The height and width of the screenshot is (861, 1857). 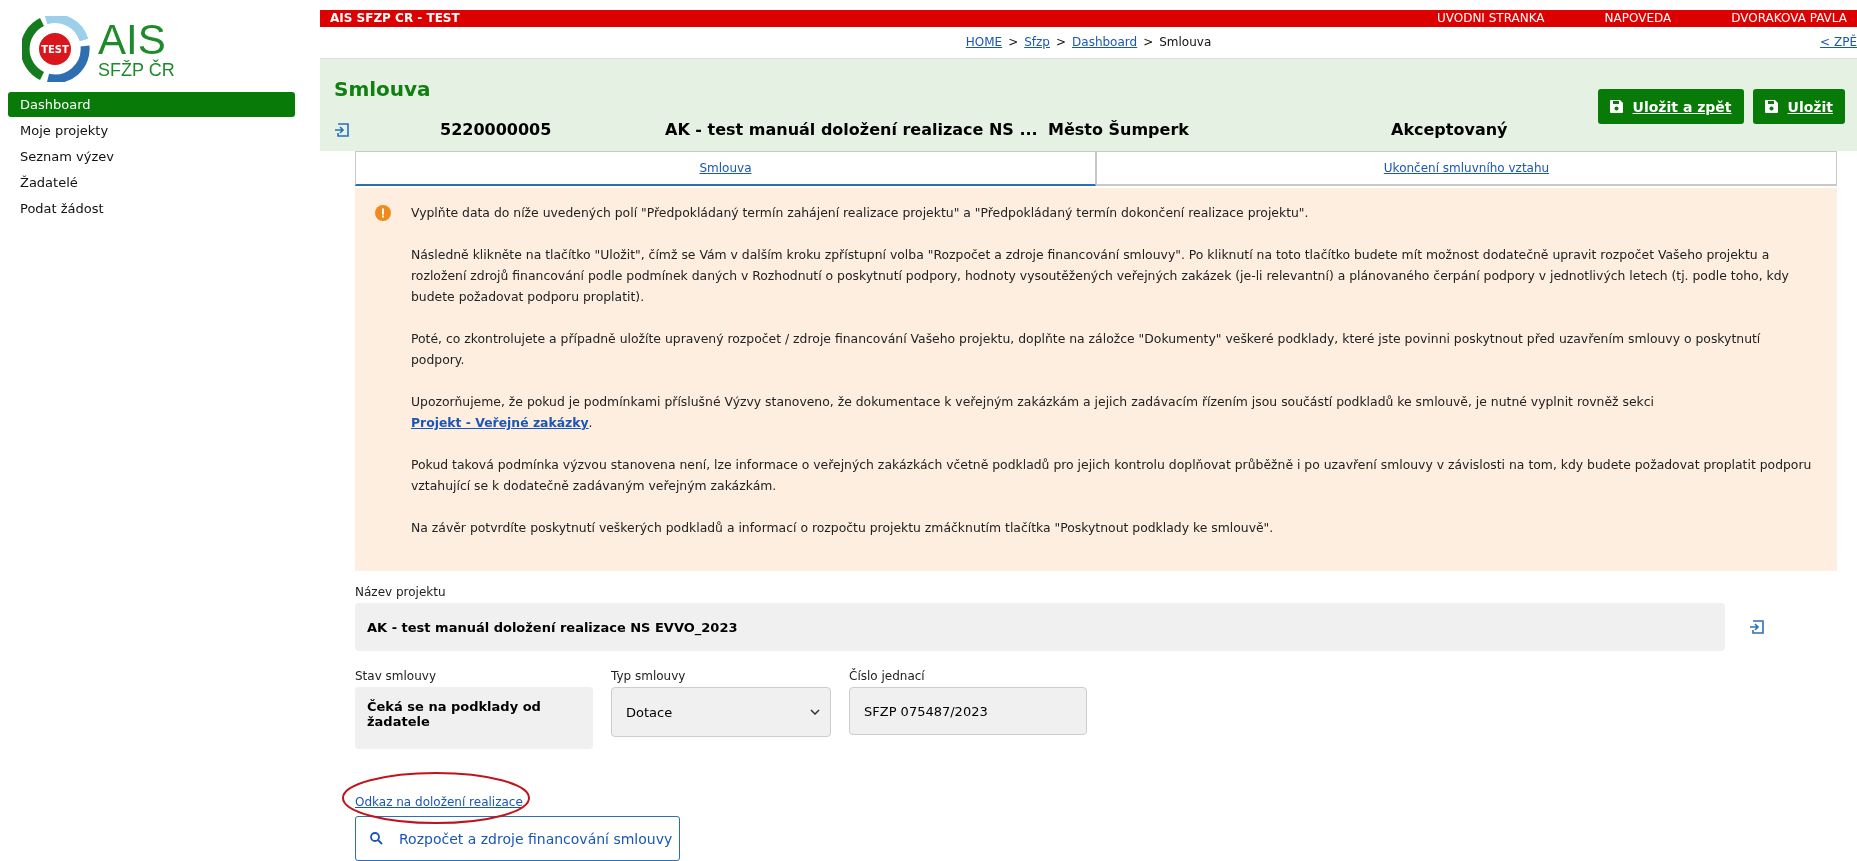 What do you see at coordinates (815, 712) in the screenshot?
I see `chevron-down-icon` at bounding box center [815, 712].